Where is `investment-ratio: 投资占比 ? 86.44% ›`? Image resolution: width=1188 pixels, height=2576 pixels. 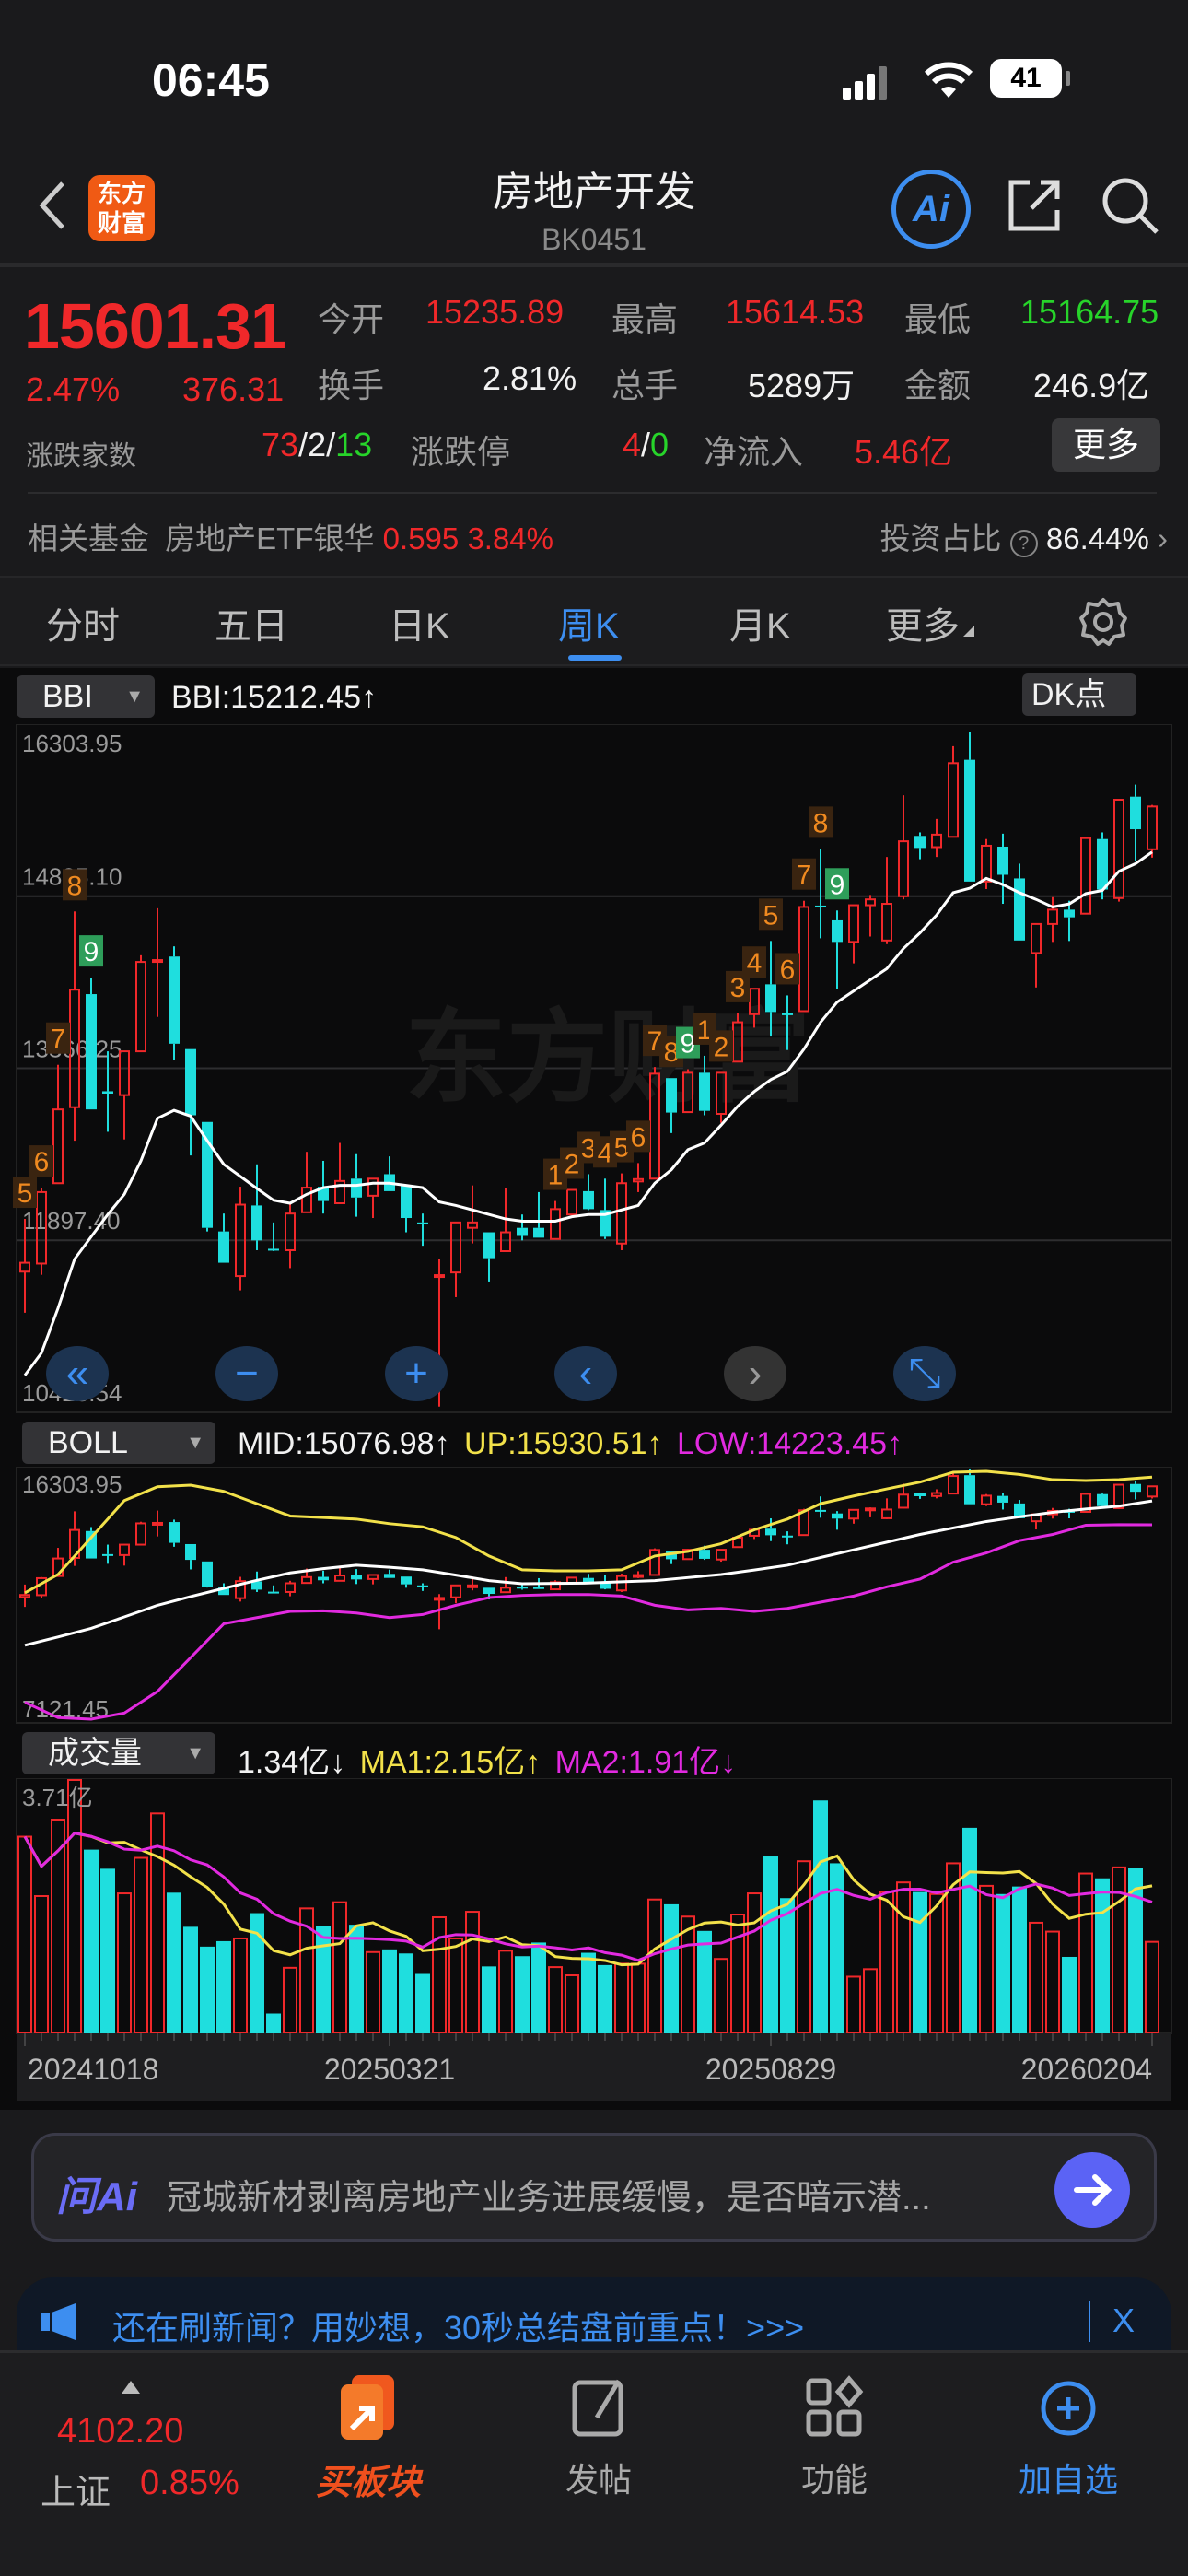
investment-ratio: 投资占比 ? 86.44% › is located at coordinates (1024, 536).